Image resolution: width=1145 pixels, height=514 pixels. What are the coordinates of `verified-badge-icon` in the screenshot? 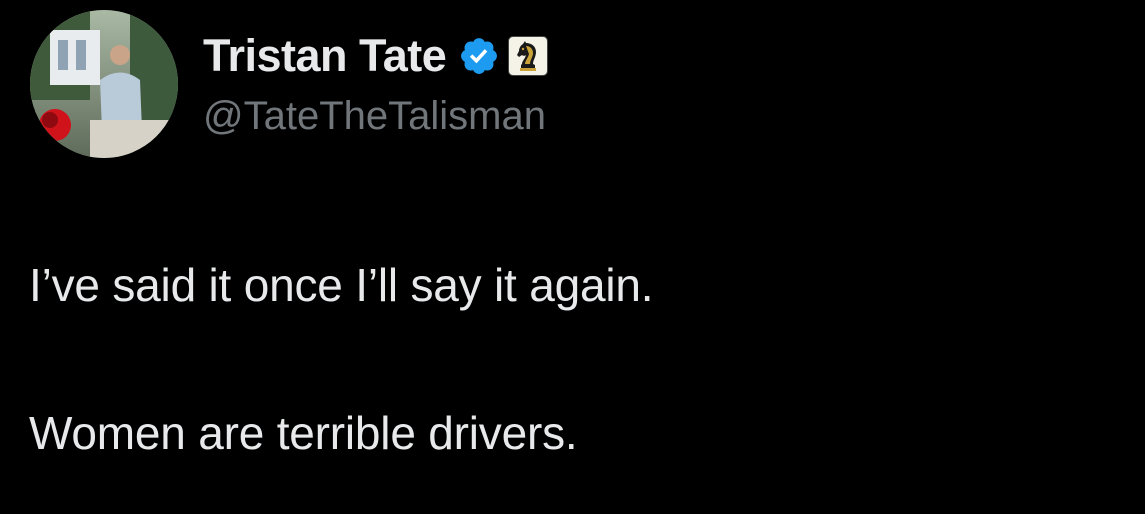 It's located at (479, 56).